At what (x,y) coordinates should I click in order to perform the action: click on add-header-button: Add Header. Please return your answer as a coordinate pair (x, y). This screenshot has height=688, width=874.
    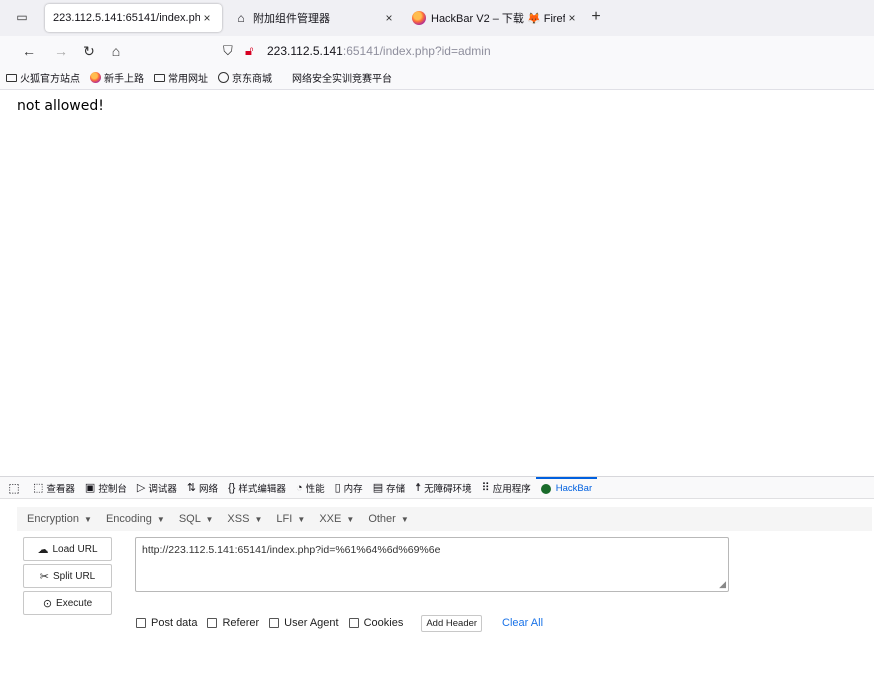
    Looking at the image, I should click on (452, 623).